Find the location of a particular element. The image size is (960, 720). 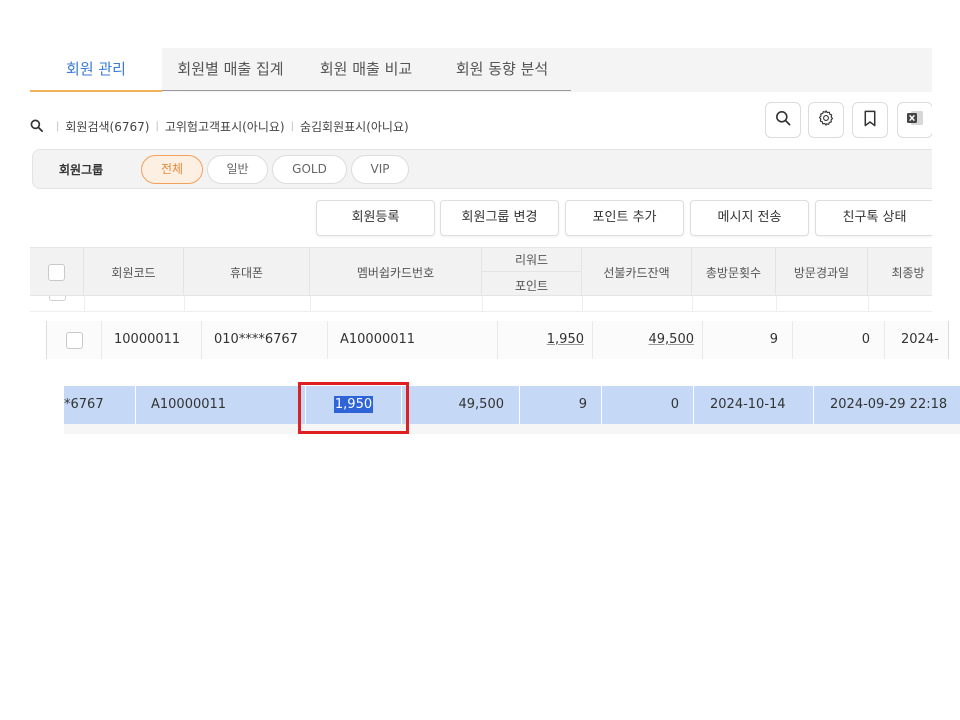

header-point: 포인트 is located at coordinates (532, 285).